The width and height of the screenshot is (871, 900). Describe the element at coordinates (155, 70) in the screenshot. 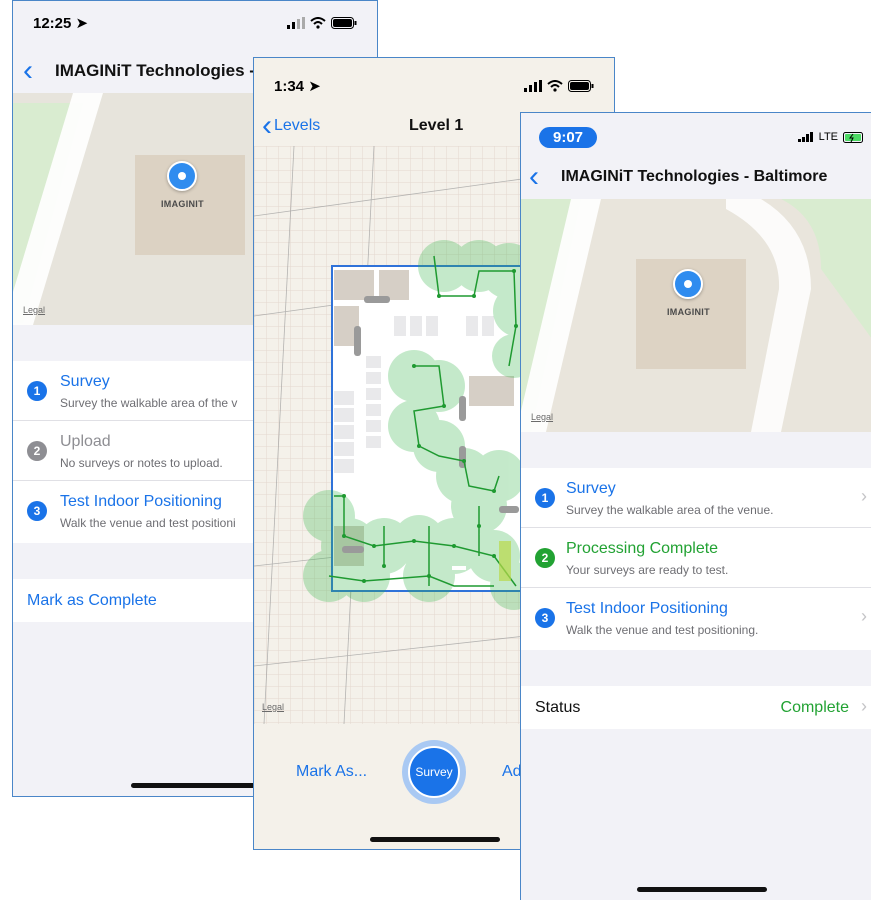

I see `nav-title: IMAGINiT Technologies -` at that location.